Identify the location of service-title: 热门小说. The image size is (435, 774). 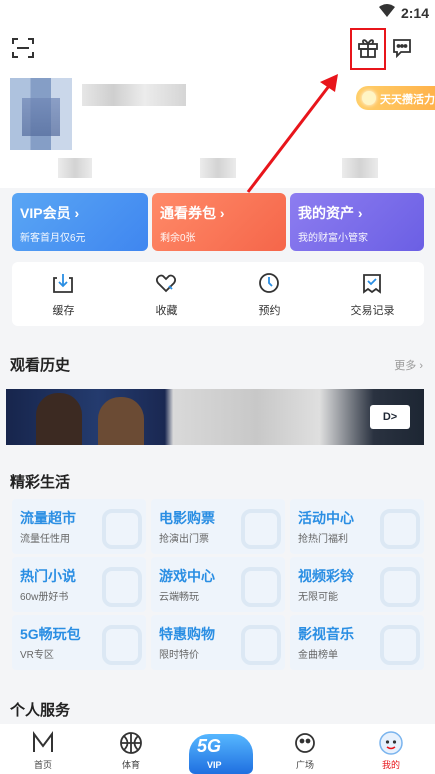
(48, 576).